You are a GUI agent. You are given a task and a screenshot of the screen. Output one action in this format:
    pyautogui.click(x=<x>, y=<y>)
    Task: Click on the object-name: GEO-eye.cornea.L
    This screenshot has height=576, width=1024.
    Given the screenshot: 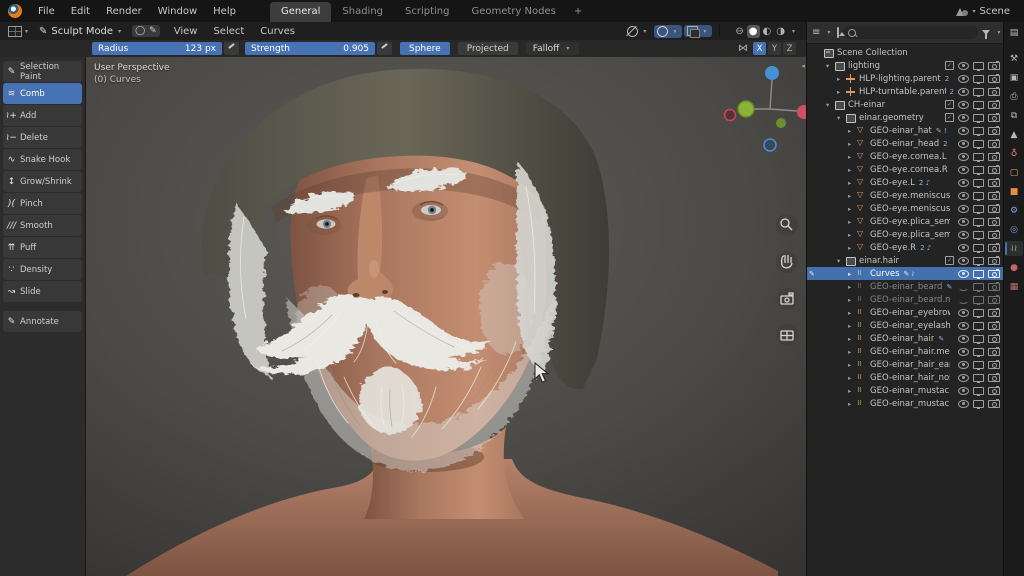 What is the action you would take?
    pyautogui.click(x=908, y=157)
    